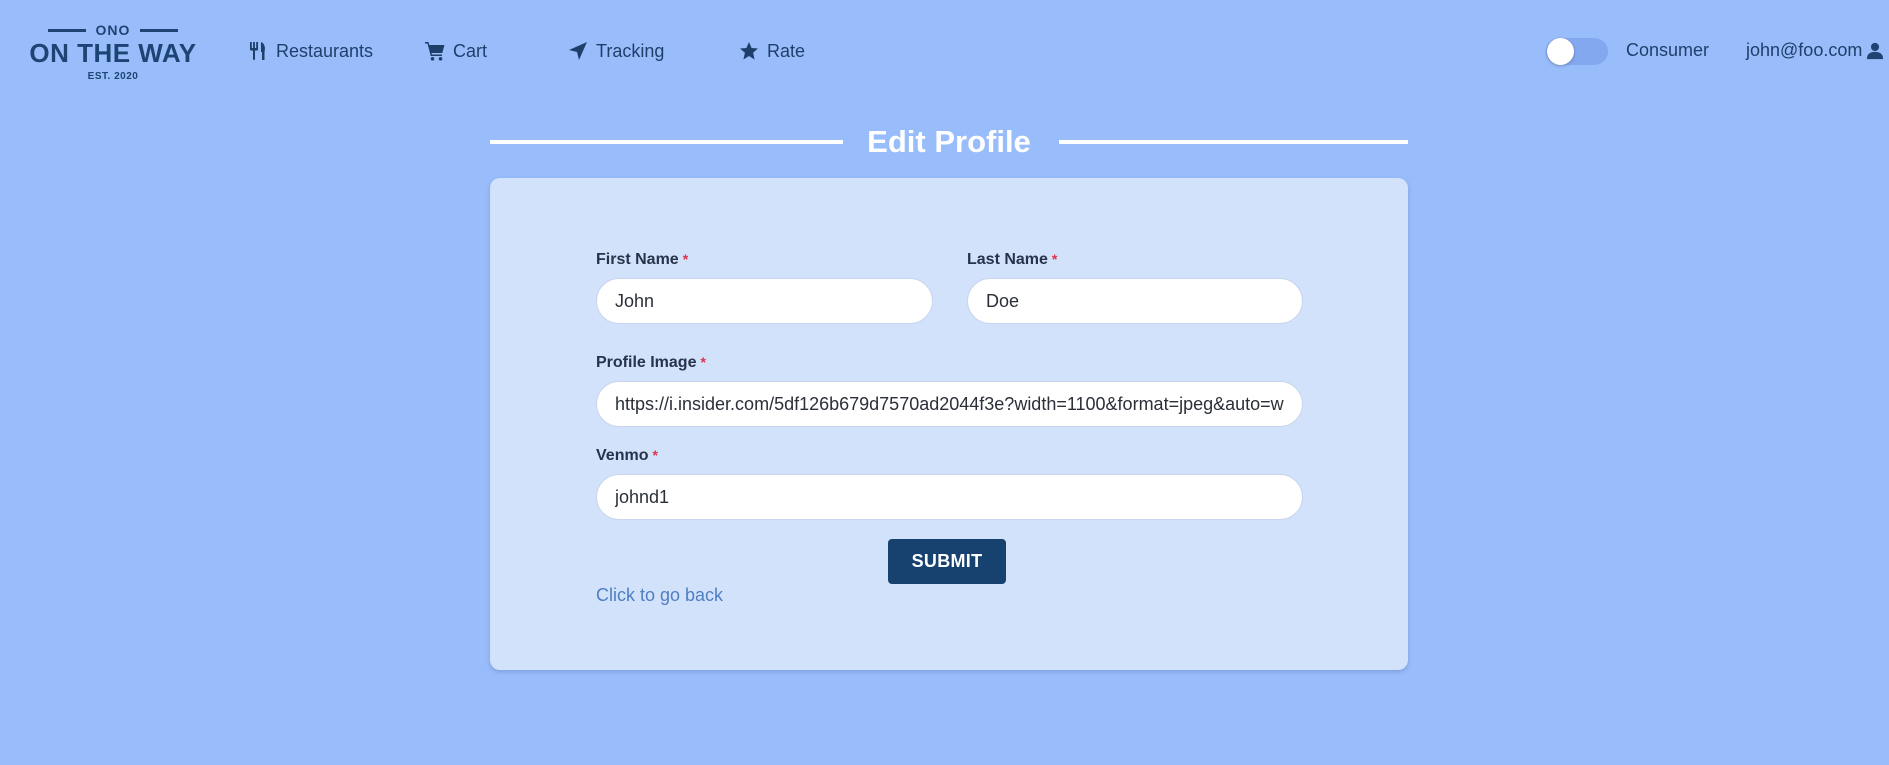 The height and width of the screenshot is (765, 1889). Describe the element at coordinates (1135, 301) in the screenshot. I see `last-name-input` at that location.